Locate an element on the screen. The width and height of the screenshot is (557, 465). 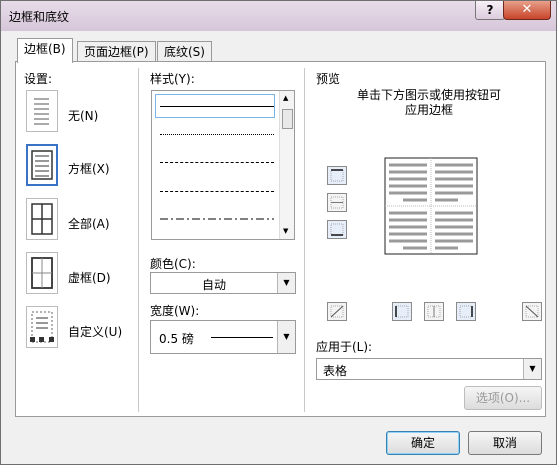
grid-preview-icon is located at coordinates (42, 273).